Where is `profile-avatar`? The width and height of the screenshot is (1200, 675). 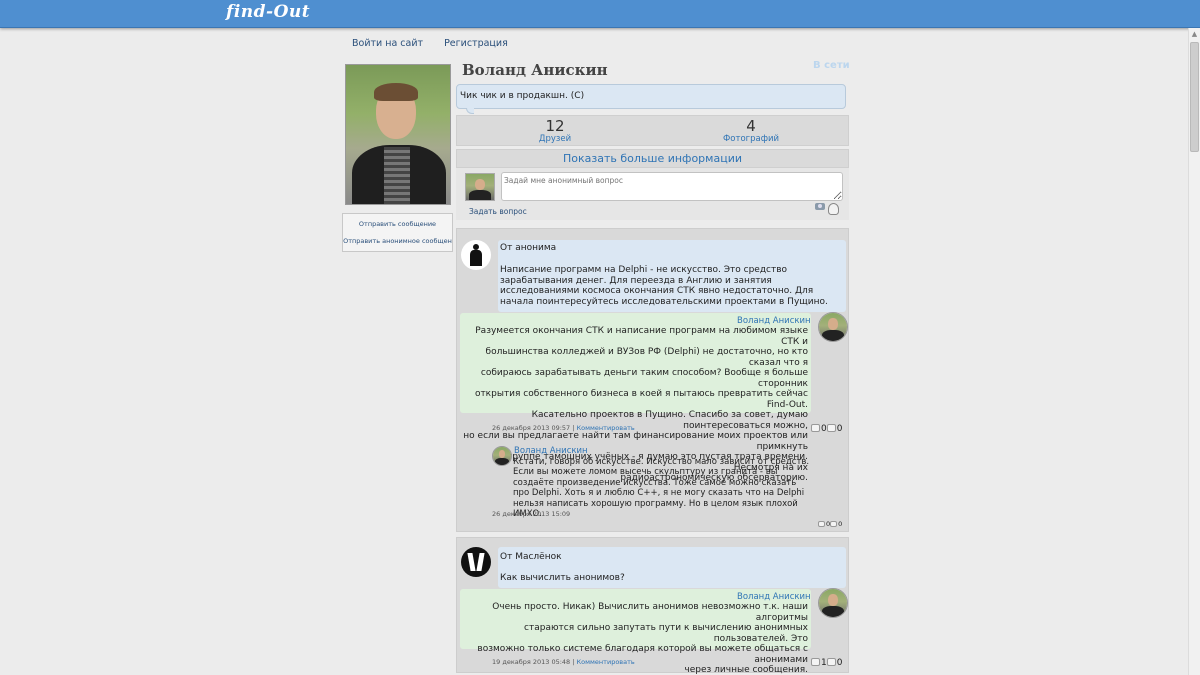 profile-avatar is located at coordinates (398, 134).